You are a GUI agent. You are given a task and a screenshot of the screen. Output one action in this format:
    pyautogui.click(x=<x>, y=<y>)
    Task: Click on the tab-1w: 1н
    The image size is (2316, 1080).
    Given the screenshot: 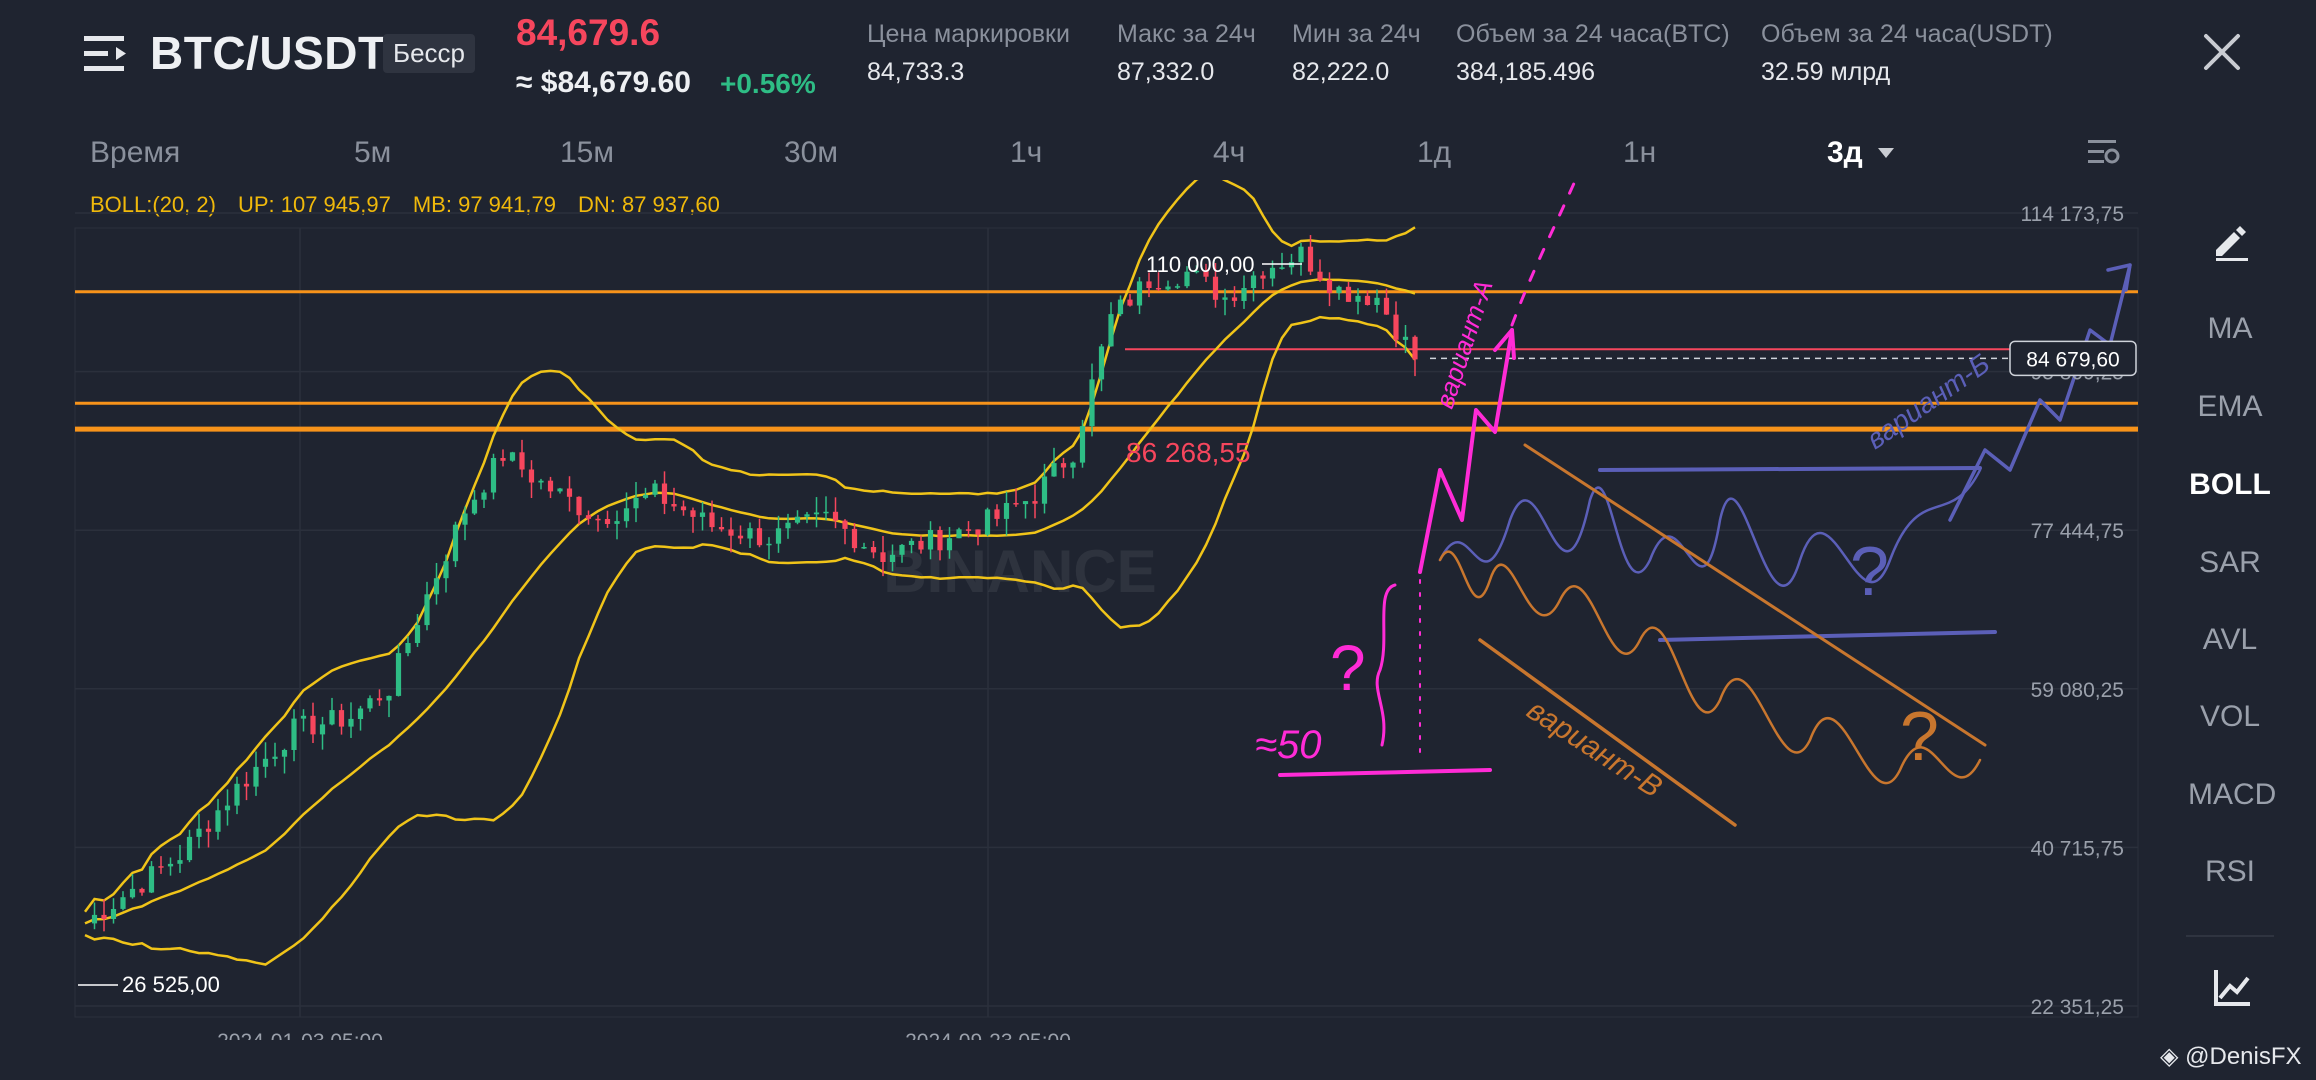 What is the action you would take?
    pyautogui.click(x=1639, y=153)
    